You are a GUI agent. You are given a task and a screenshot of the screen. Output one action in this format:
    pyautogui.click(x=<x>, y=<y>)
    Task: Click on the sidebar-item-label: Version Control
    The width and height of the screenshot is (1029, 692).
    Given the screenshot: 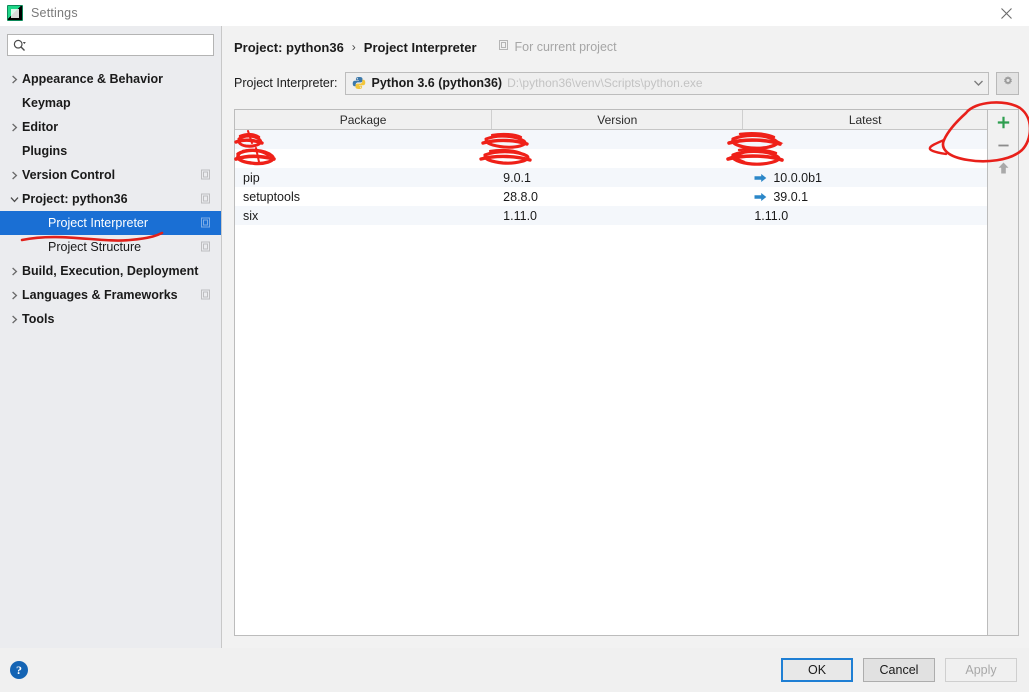 What is the action you would take?
    pyautogui.click(x=69, y=175)
    